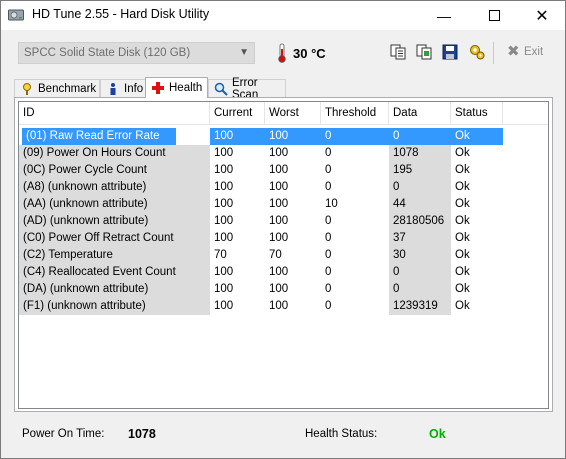 The height and width of the screenshot is (459, 566). What do you see at coordinates (331, 204) in the screenshot?
I see `cell-threshold: 10` at bounding box center [331, 204].